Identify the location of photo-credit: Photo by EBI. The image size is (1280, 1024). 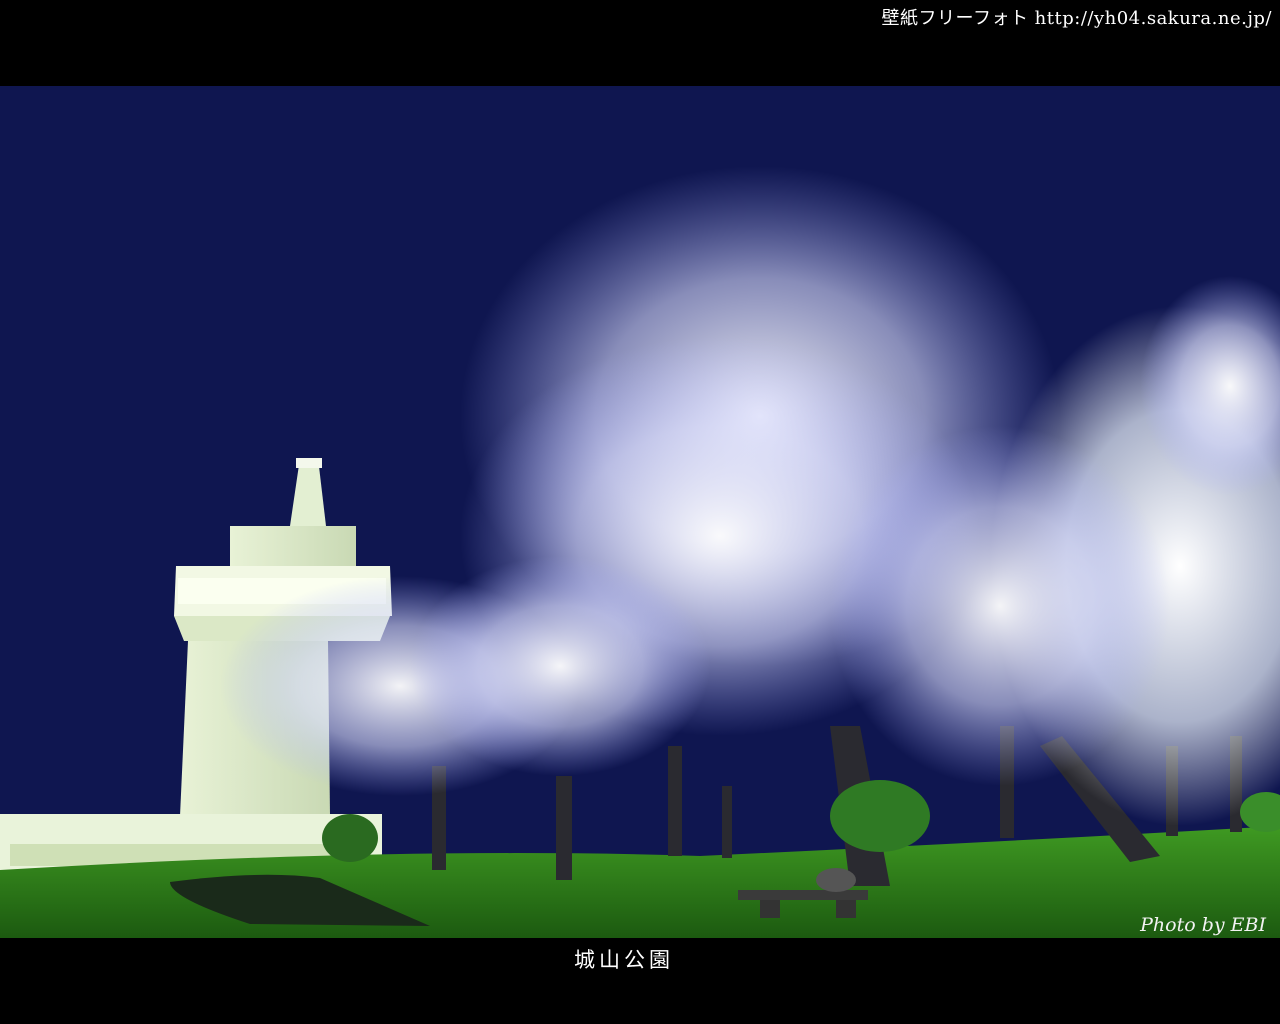
(1203, 925).